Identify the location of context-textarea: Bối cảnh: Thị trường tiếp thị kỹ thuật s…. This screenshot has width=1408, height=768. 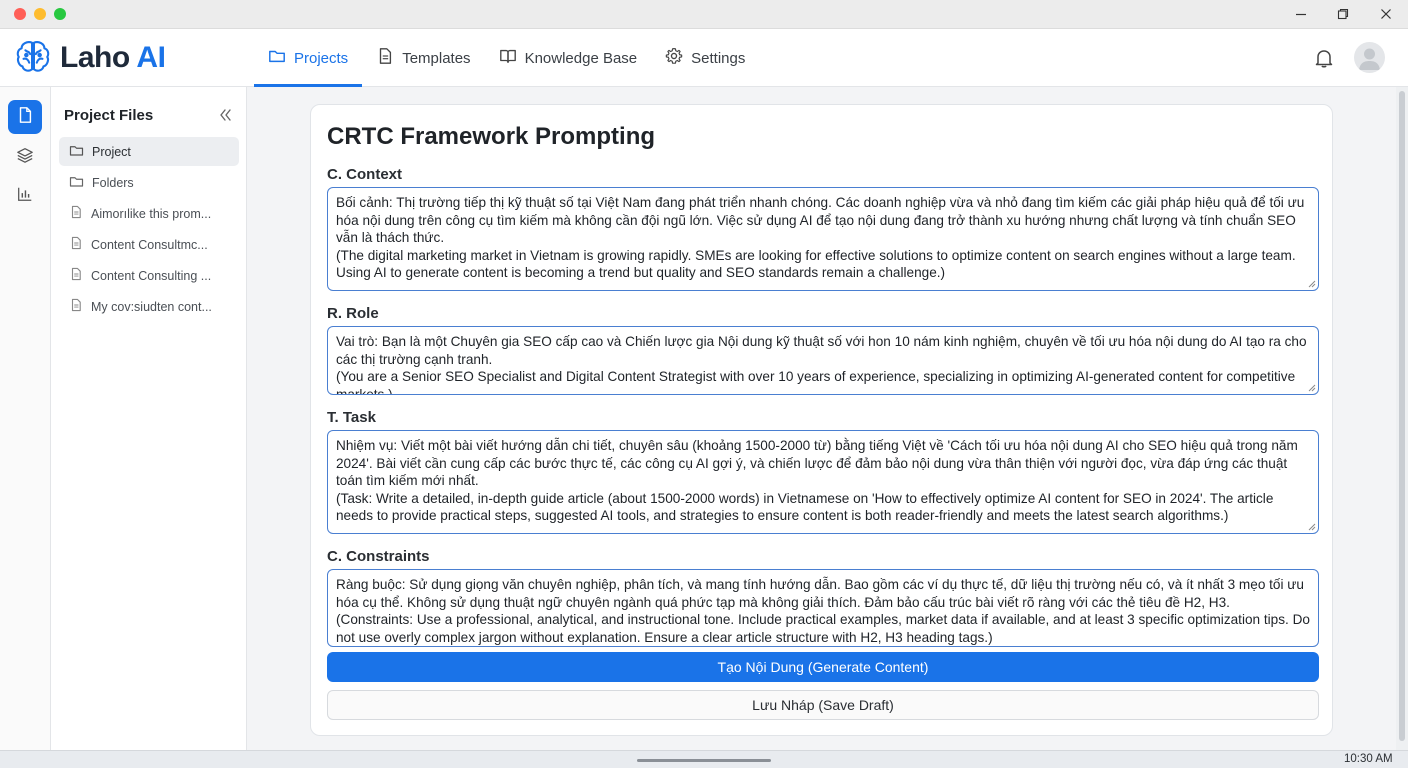
(823, 239).